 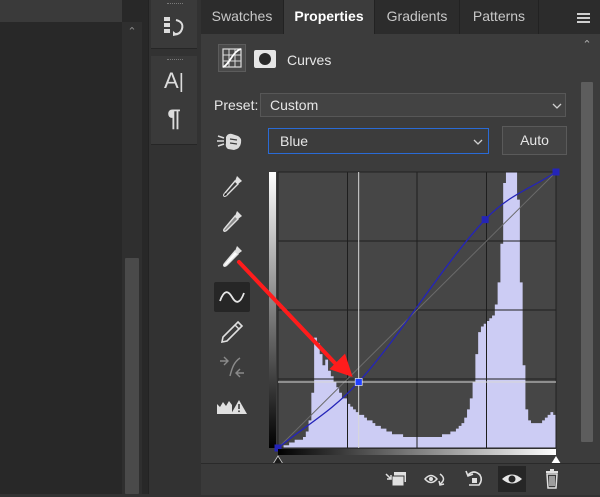 I want to click on panel-tool-strip: A| ¶, so click(x=175, y=247).